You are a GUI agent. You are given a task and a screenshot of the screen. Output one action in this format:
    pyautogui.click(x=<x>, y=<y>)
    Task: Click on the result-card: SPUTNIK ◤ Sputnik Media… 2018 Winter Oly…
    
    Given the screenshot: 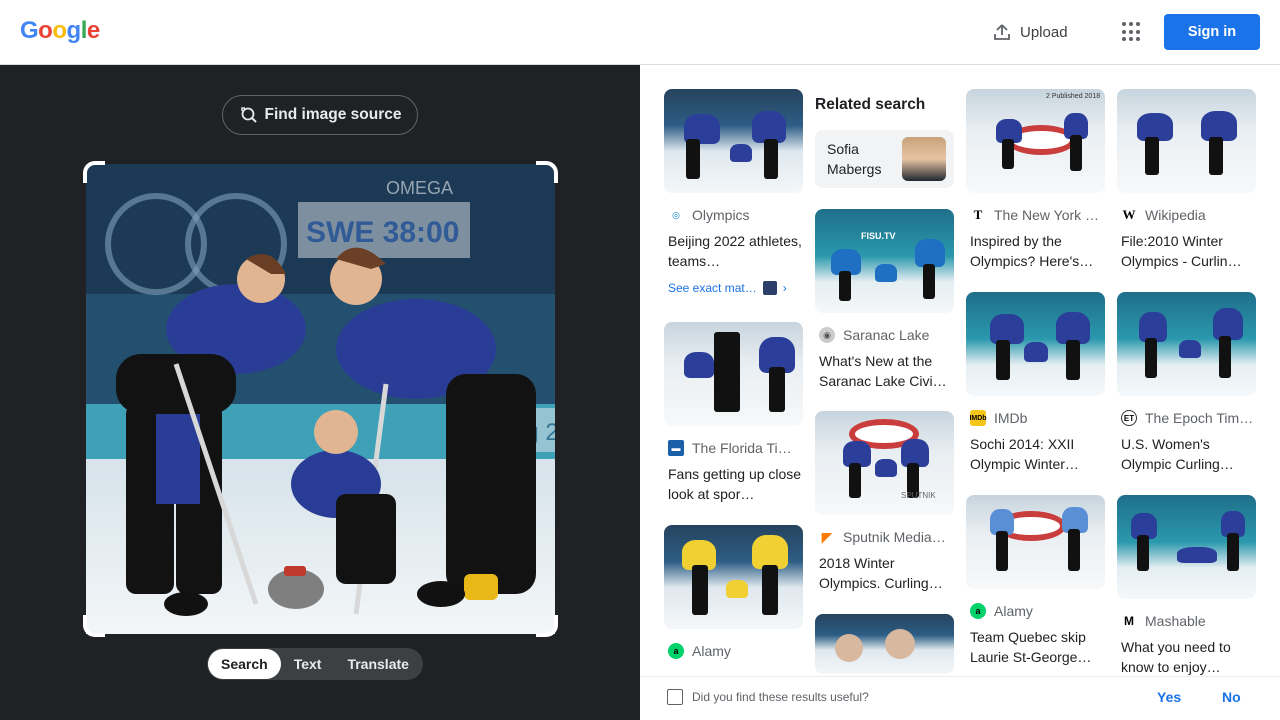 What is the action you would take?
    pyautogui.click(x=885, y=502)
    